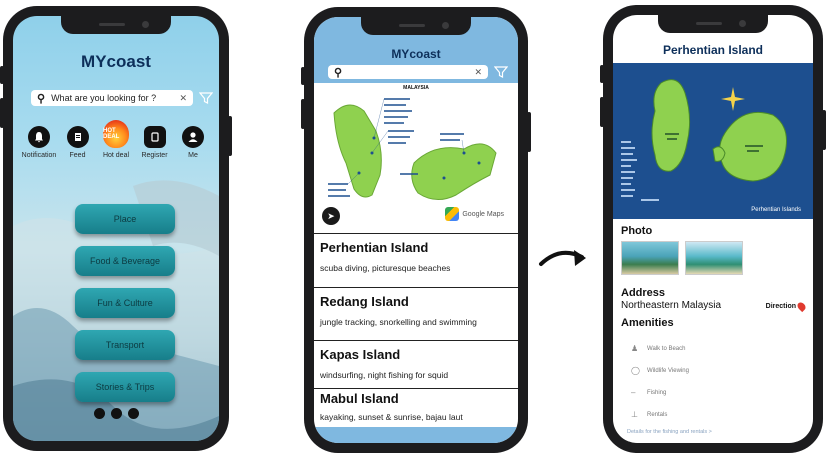 The width and height of the screenshot is (826, 459). Describe the element at coordinates (780, 306) in the screenshot. I see `direction-label: Direction` at that location.